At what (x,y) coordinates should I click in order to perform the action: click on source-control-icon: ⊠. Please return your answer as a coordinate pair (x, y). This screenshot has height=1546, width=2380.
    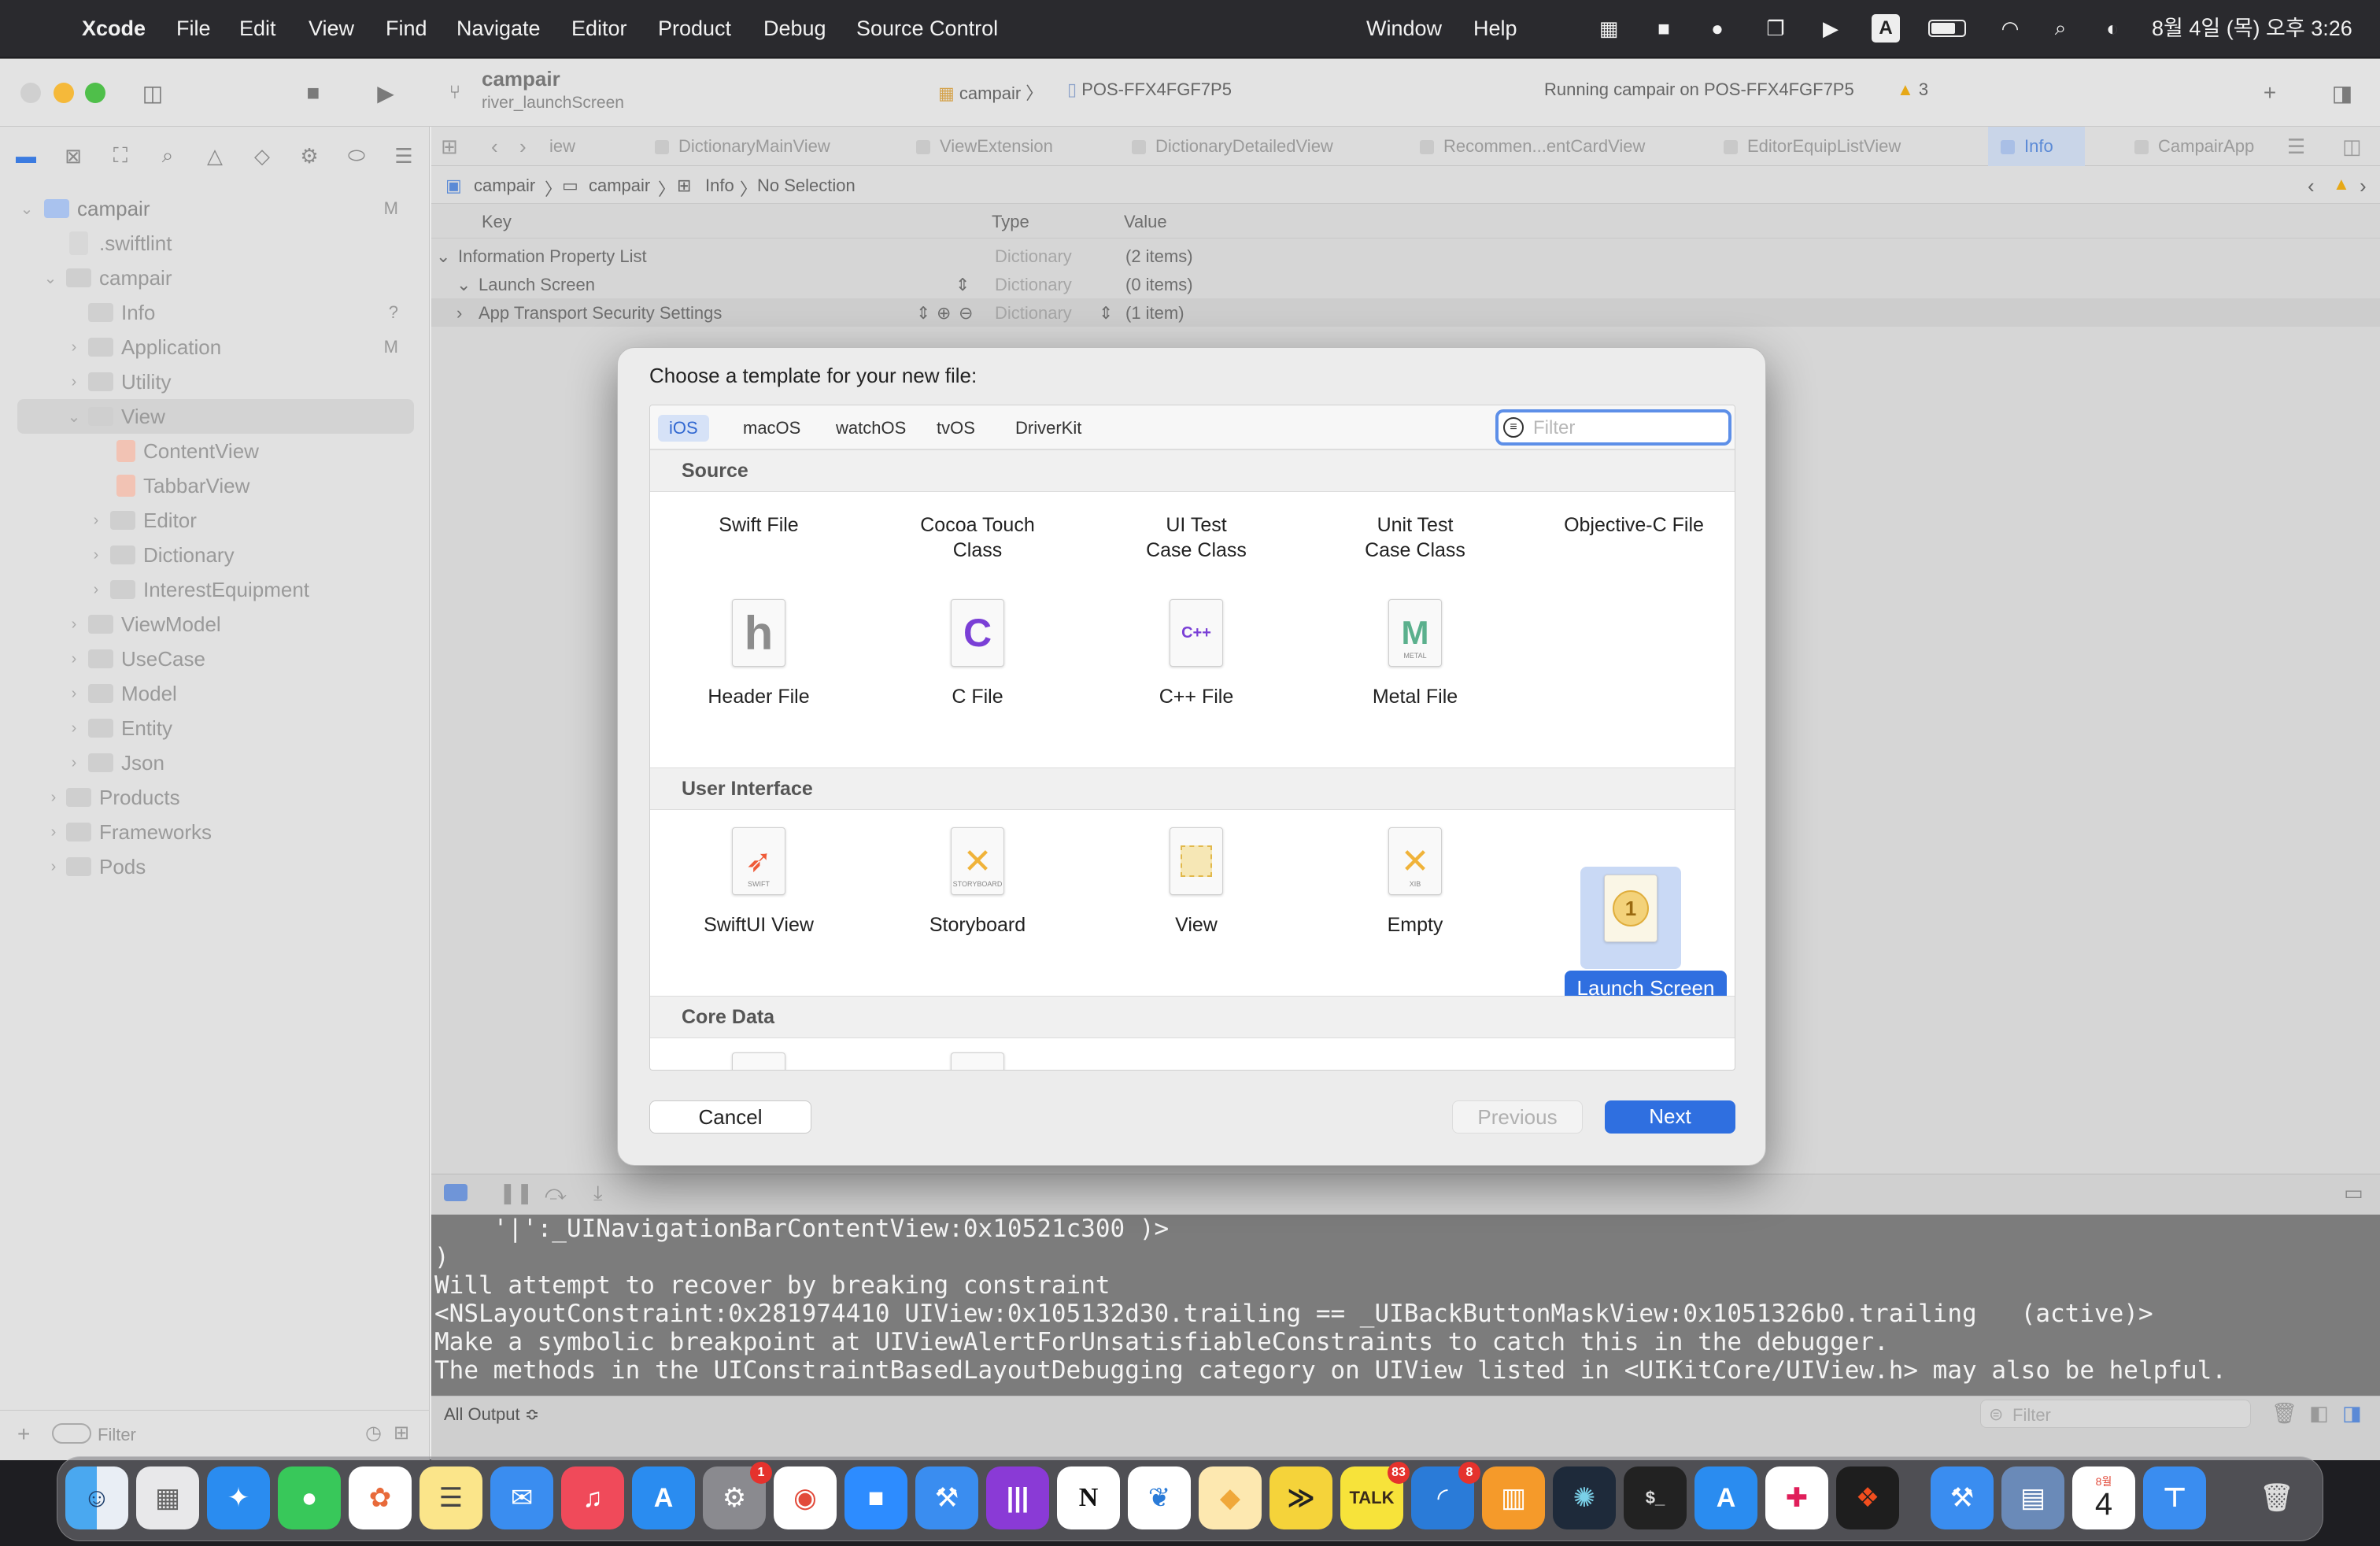
    Looking at the image, I should click on (73, 156).